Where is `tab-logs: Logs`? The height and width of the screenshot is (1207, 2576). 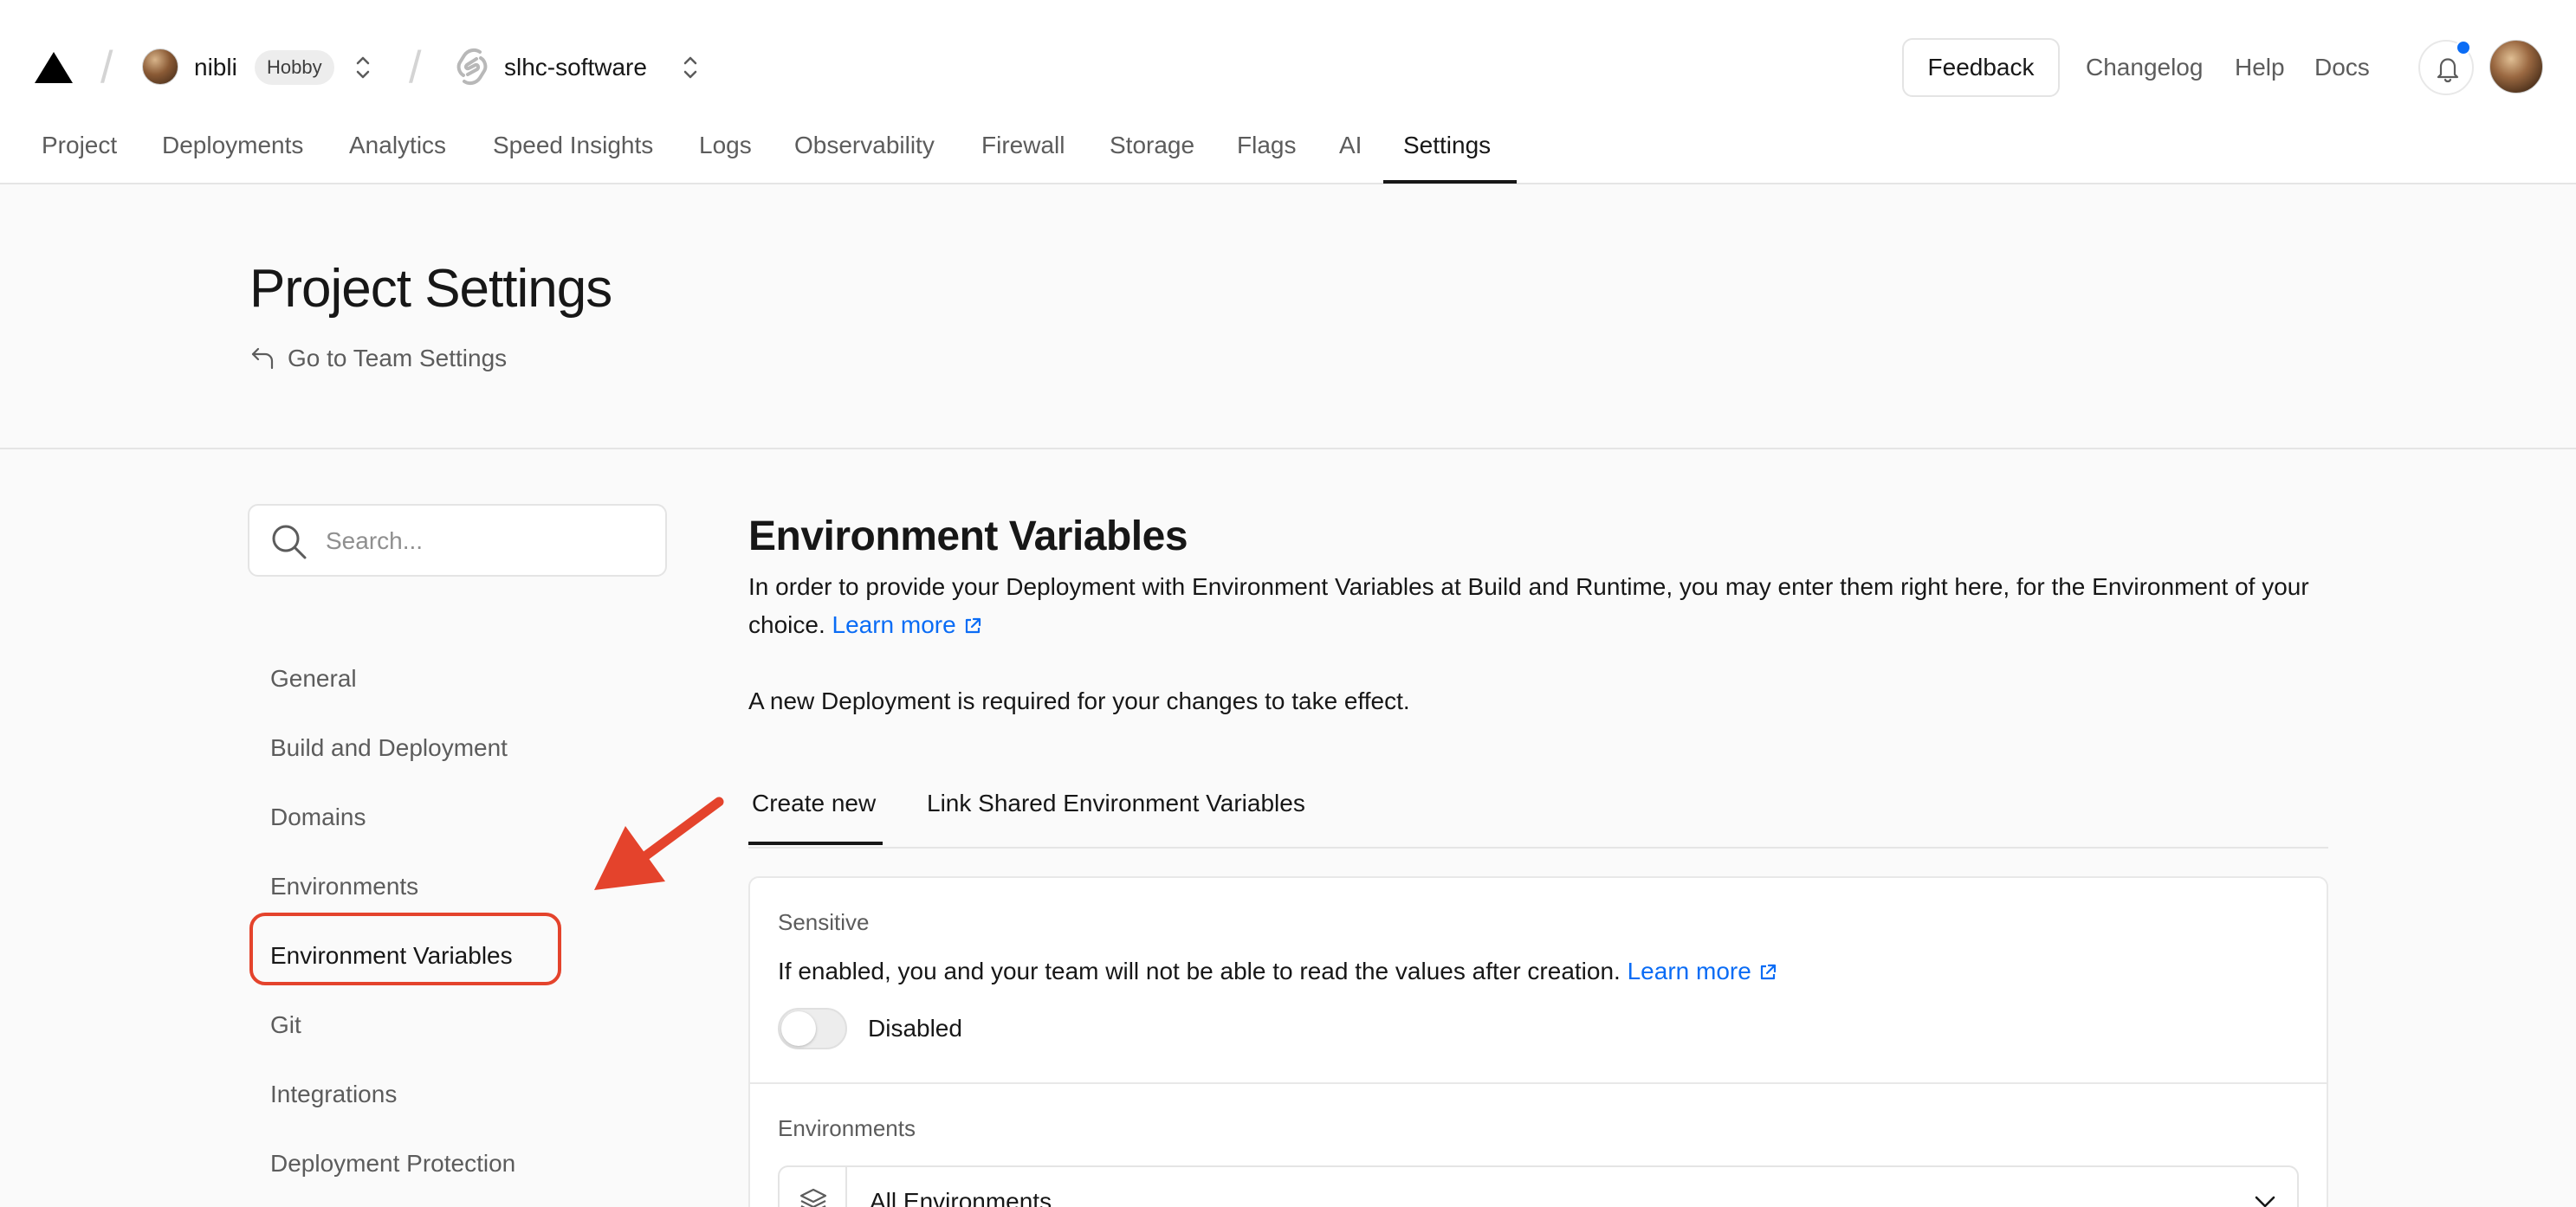
tab-logs: Logs is located at coordinates (725, 145).